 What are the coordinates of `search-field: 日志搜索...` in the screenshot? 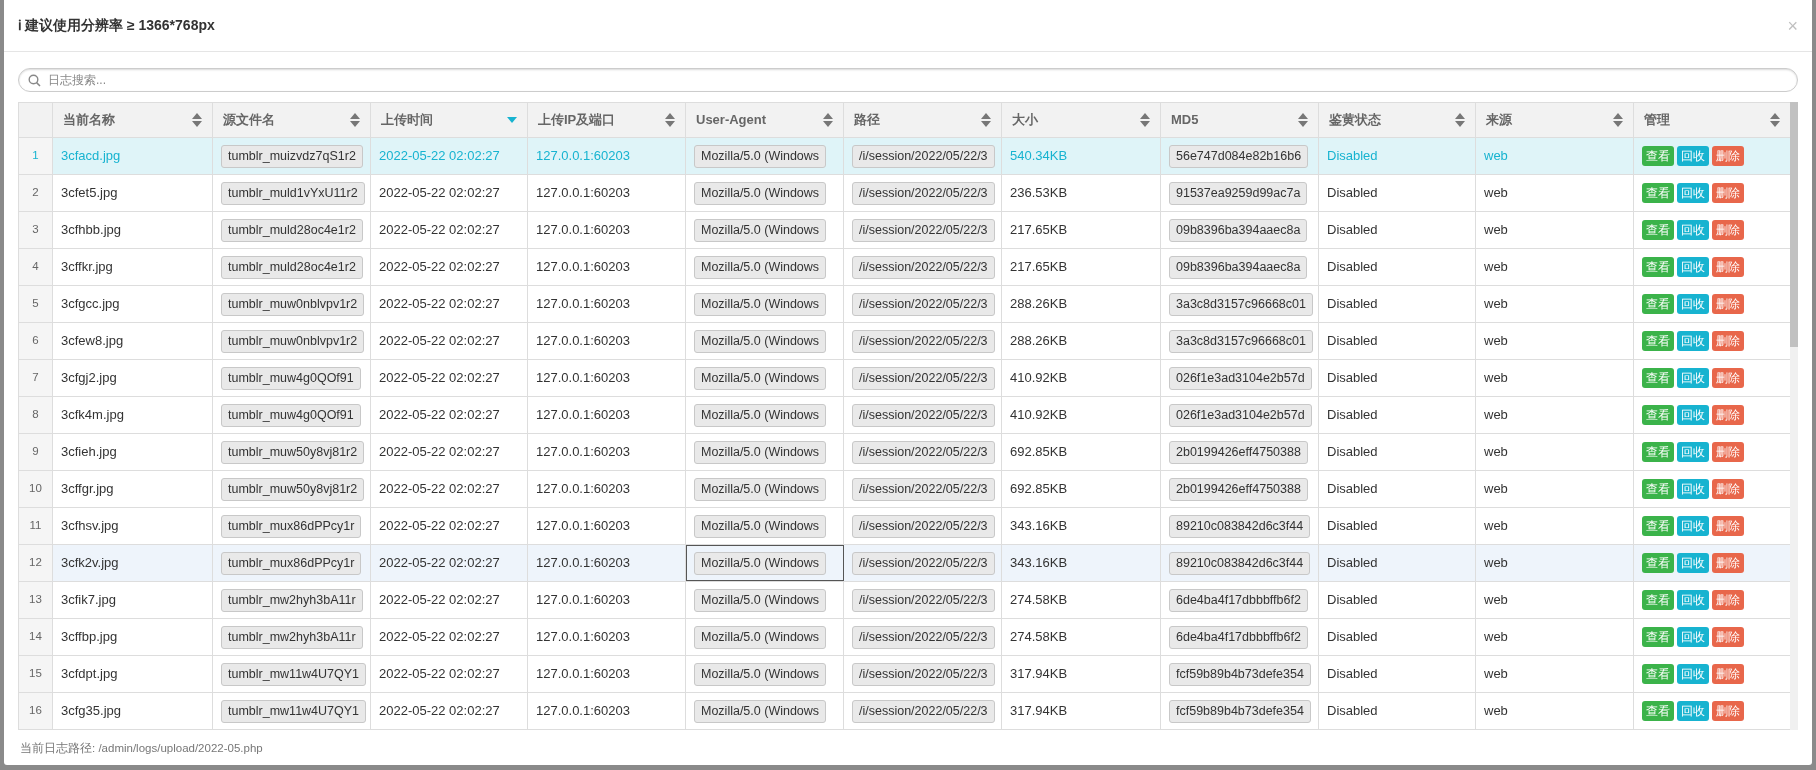 It's located at (908, 80).